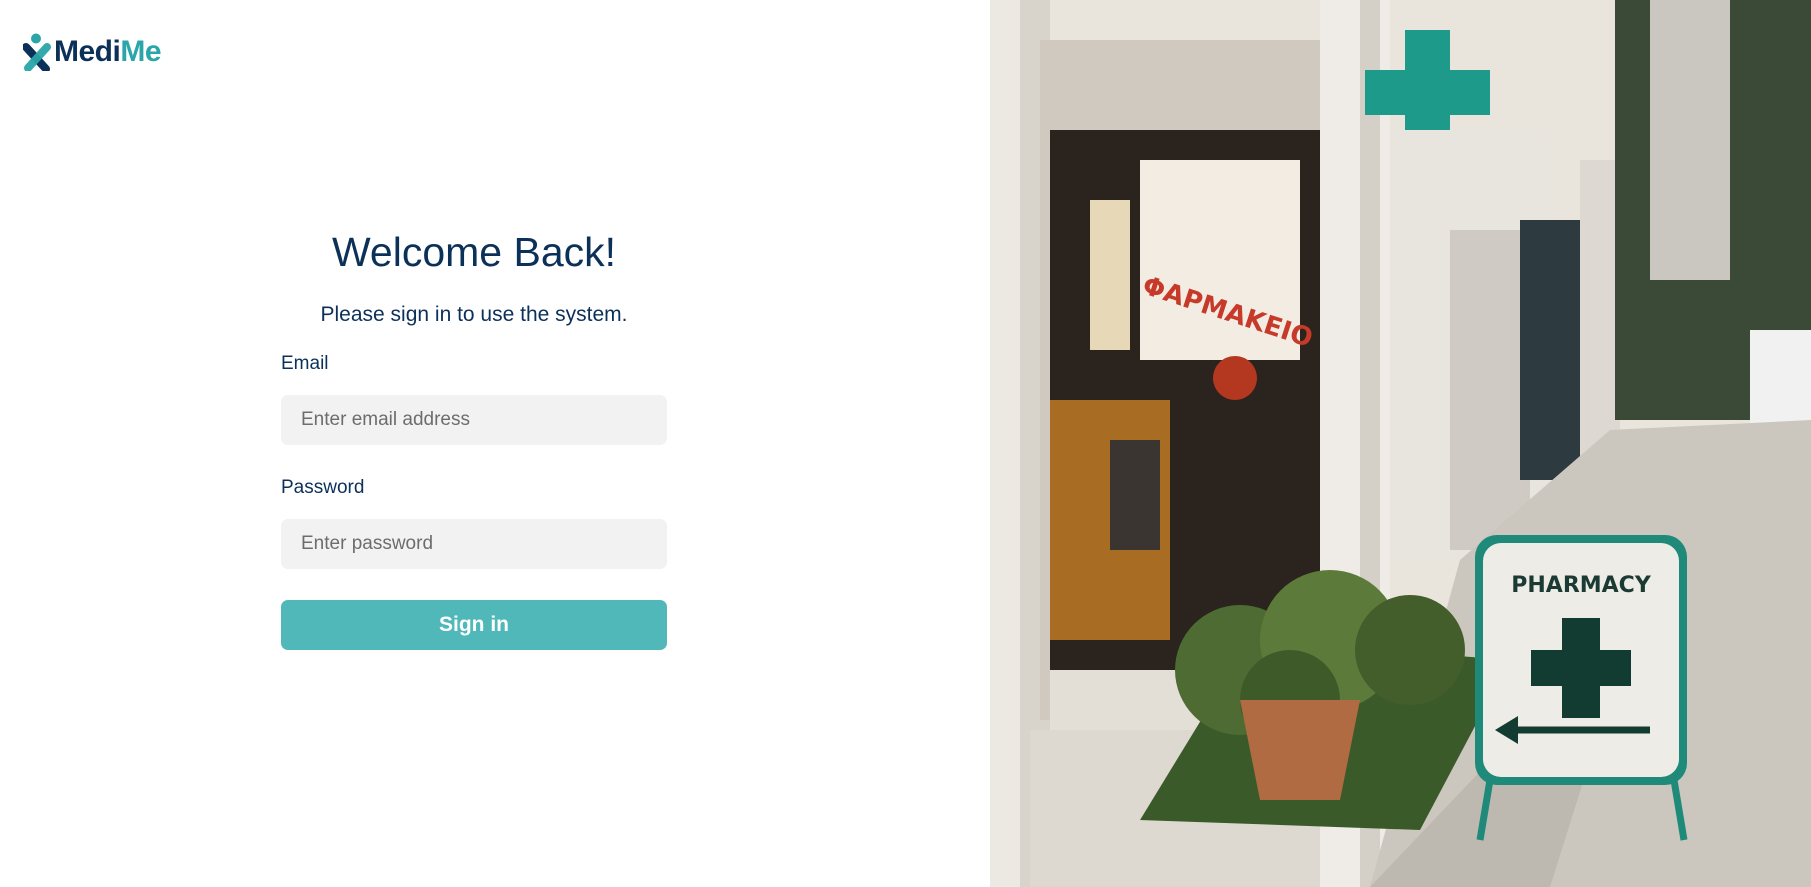 Image resolution: width=1811 pixels, height=887 pixels. Describe the element at coordinates (141, 51) in the screenshot. I see `brand-name-part2: Me` at that location.